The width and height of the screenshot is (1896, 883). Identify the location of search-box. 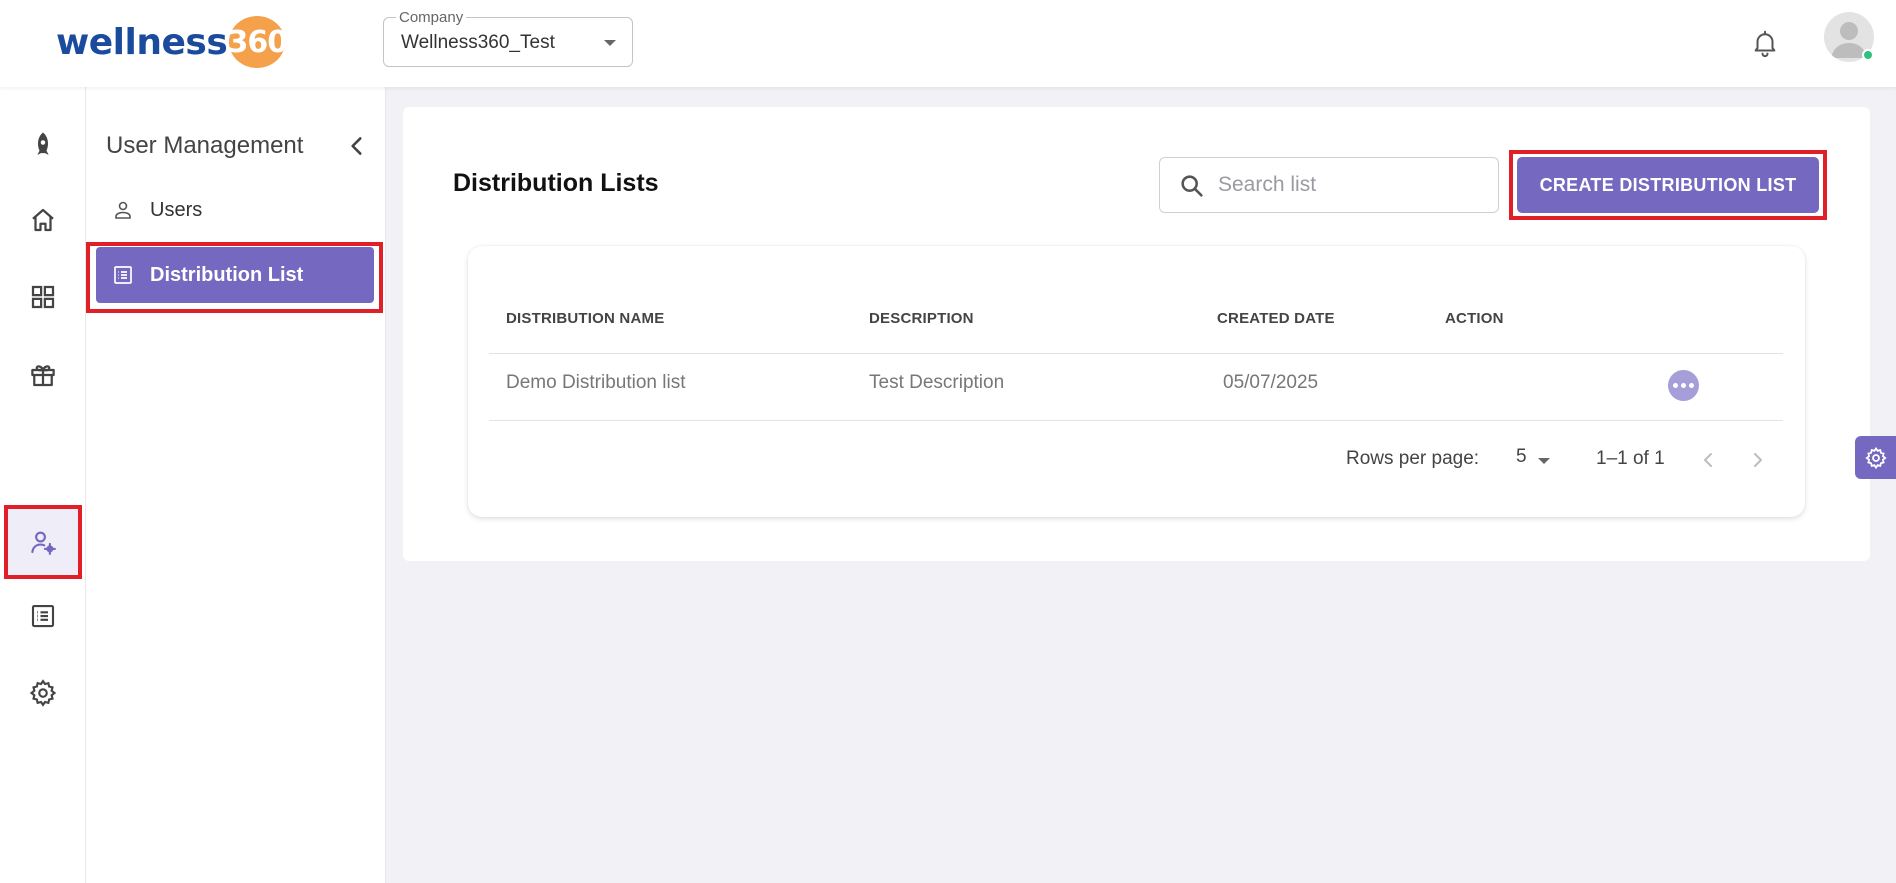
(1329, 185).